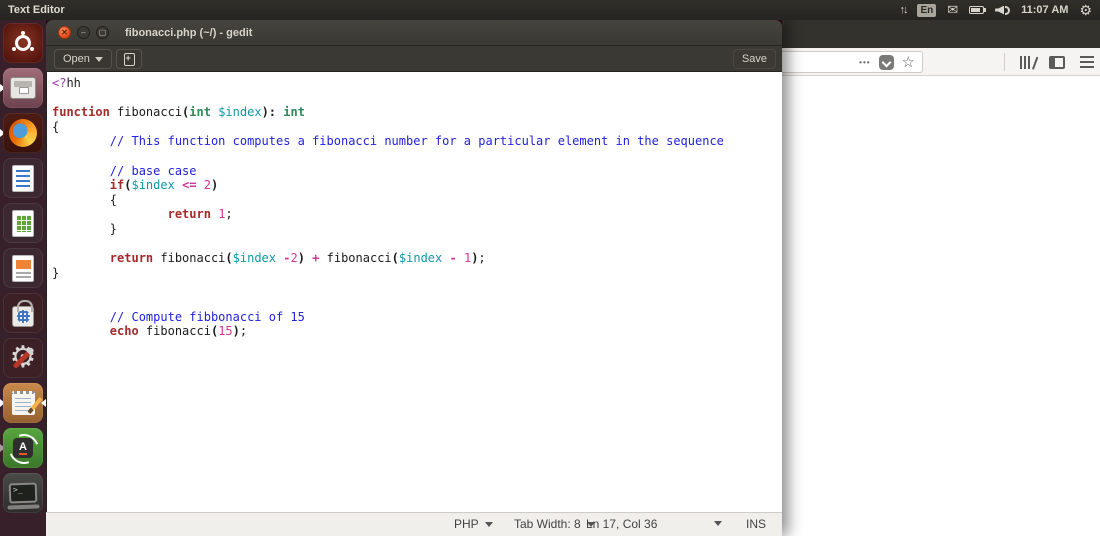 This screenshot has width=1100, height=536. I want to click on session-gear-icon: ⚙, so click(1085, 10).